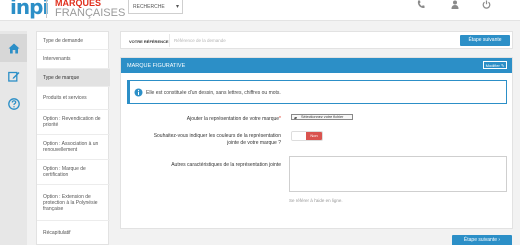  What do you see at coordinates (421, 6) in the screenshot?
I see `phone-icon` at bounding box center [421, 6].